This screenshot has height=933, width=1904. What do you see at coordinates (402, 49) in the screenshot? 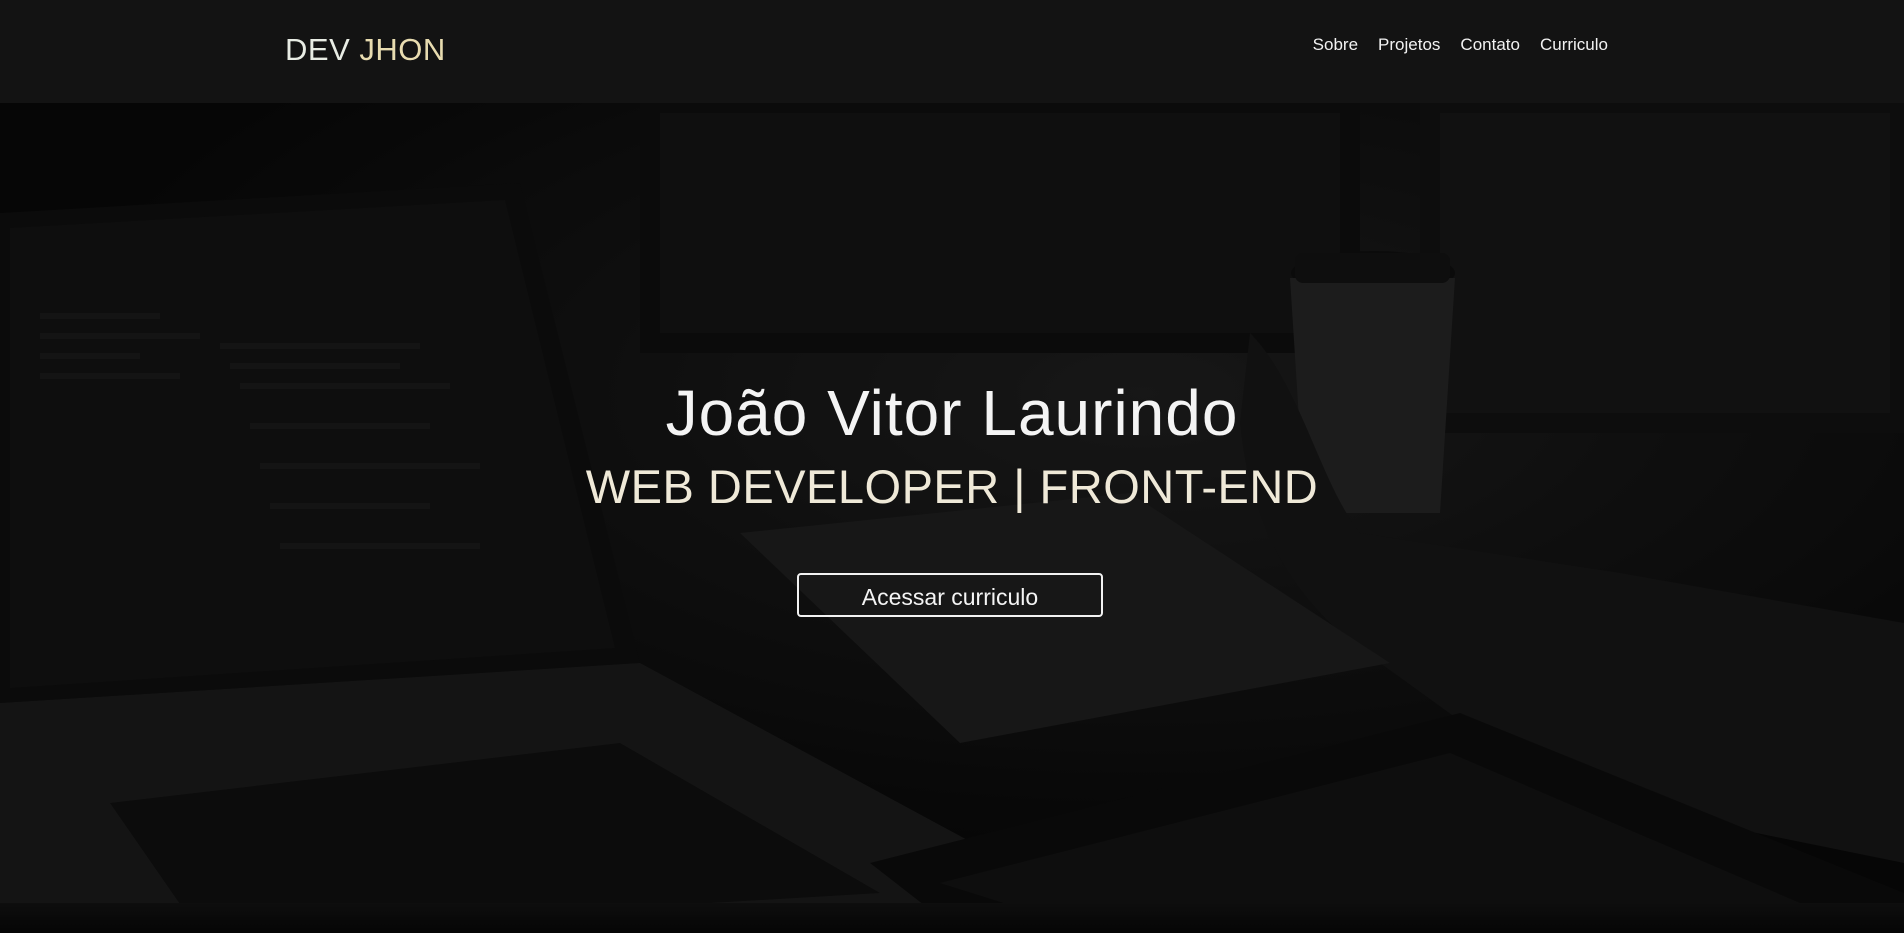
I see `logo-text-second: JHON` at bounding box center [402, 49].